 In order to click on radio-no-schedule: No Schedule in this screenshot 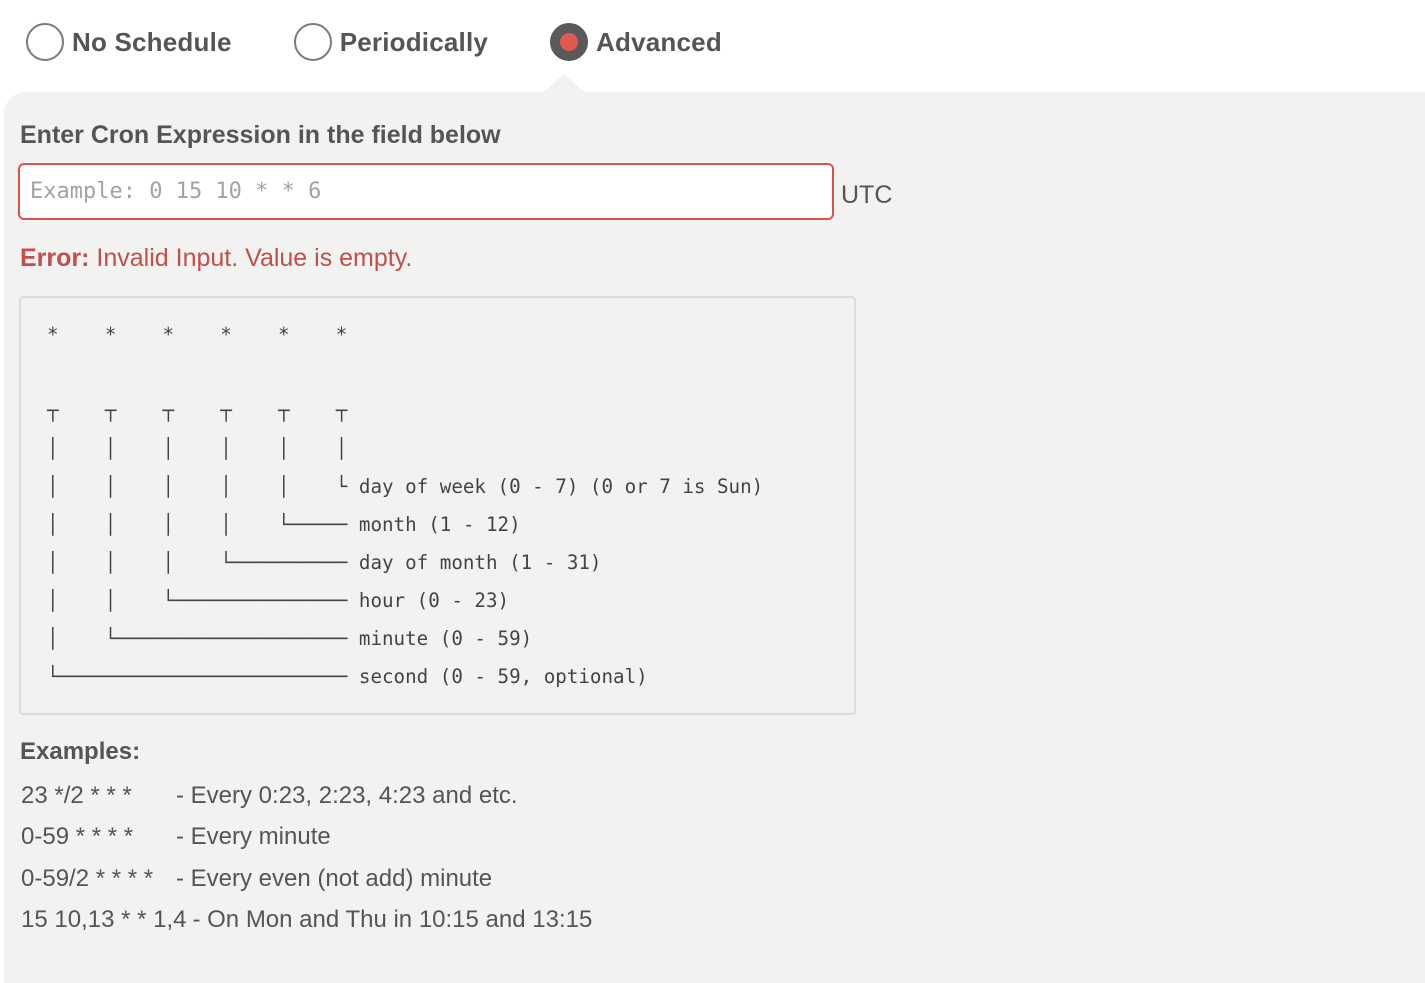, I will do `click(129, 42)`.